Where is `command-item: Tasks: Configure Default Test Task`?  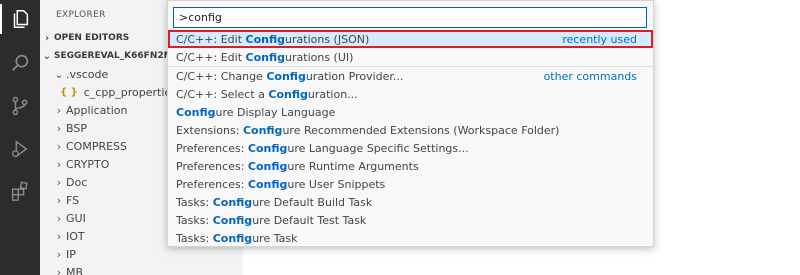 command-item: Tasks: Configure Default Test Task is located at coordinates (410, 220).